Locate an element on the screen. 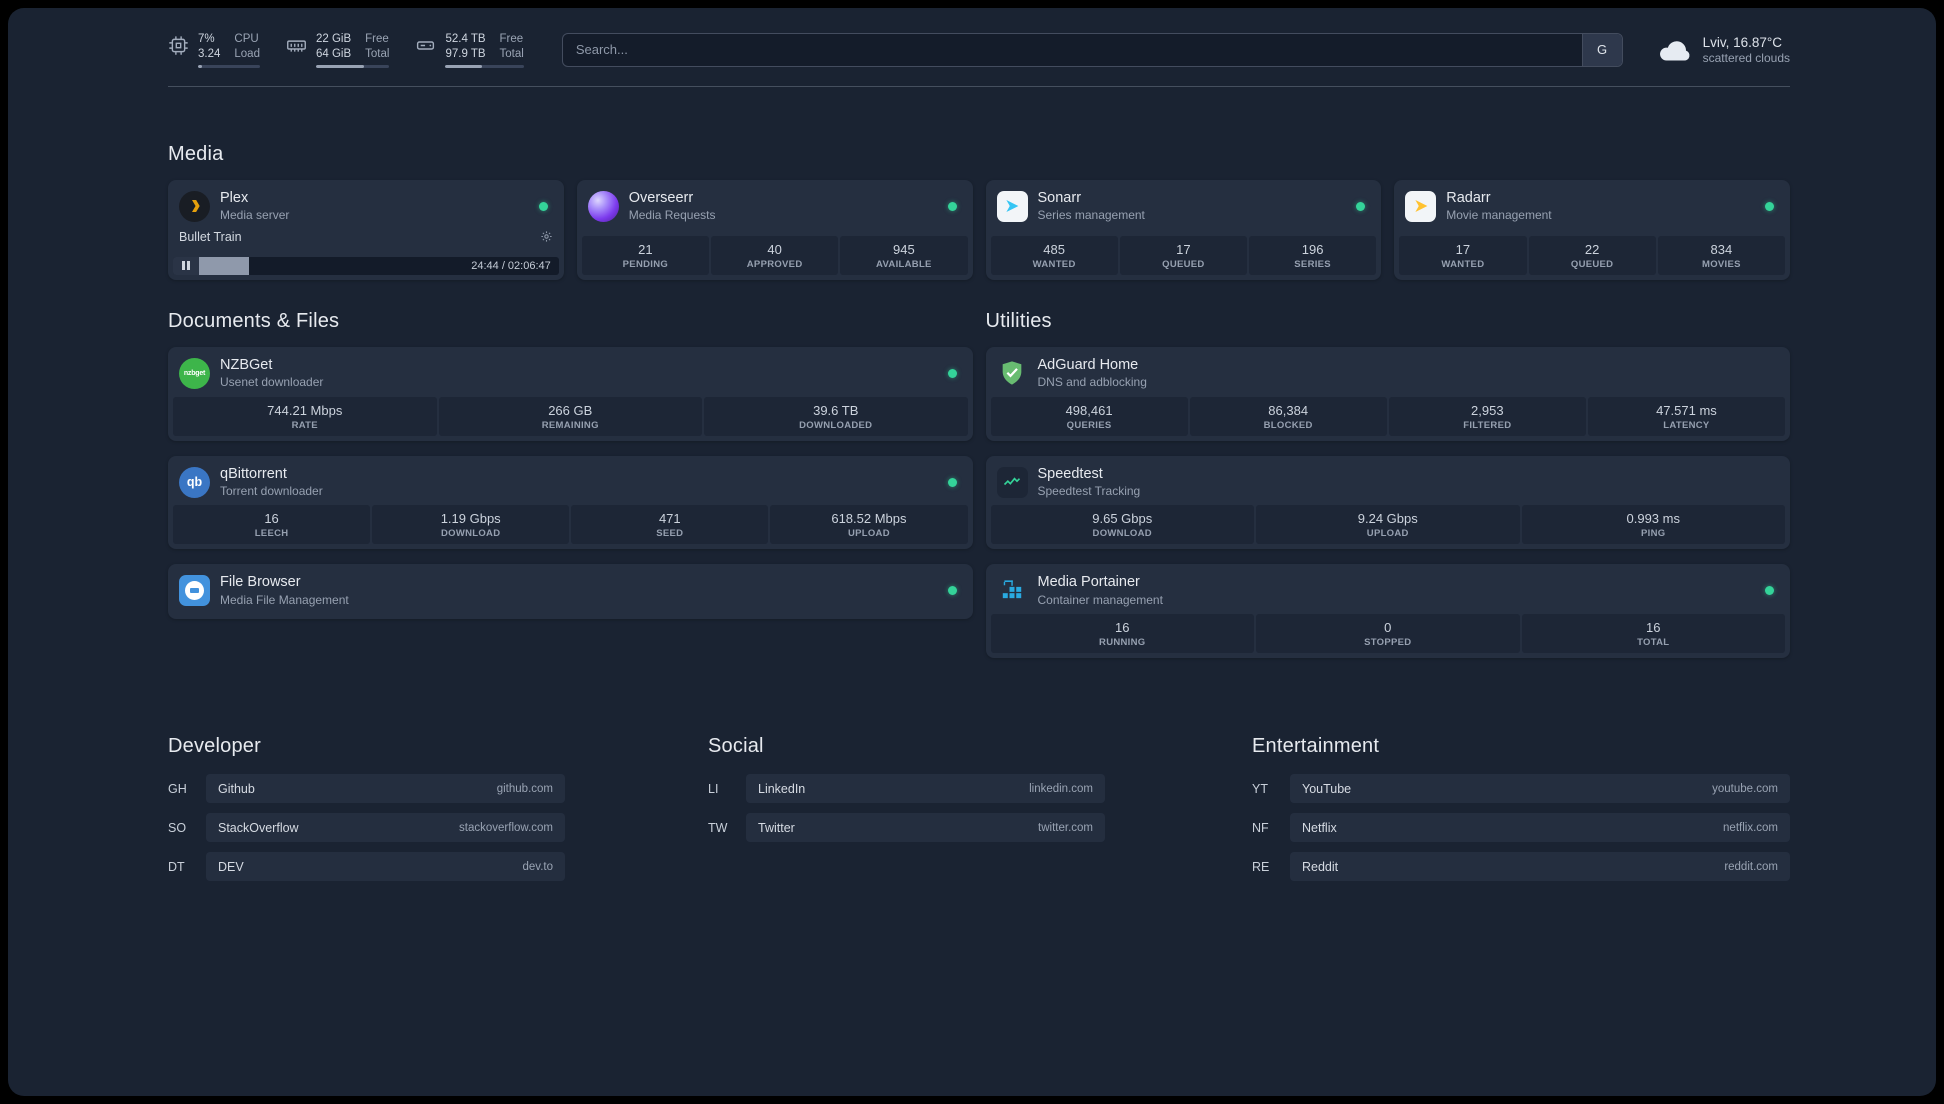 The height and width of the screenshot is (1104, 1944). sonarr-stats: 485 WANTED 17 QUEUED 196 SERIES is located at coordinates (1183, 255).